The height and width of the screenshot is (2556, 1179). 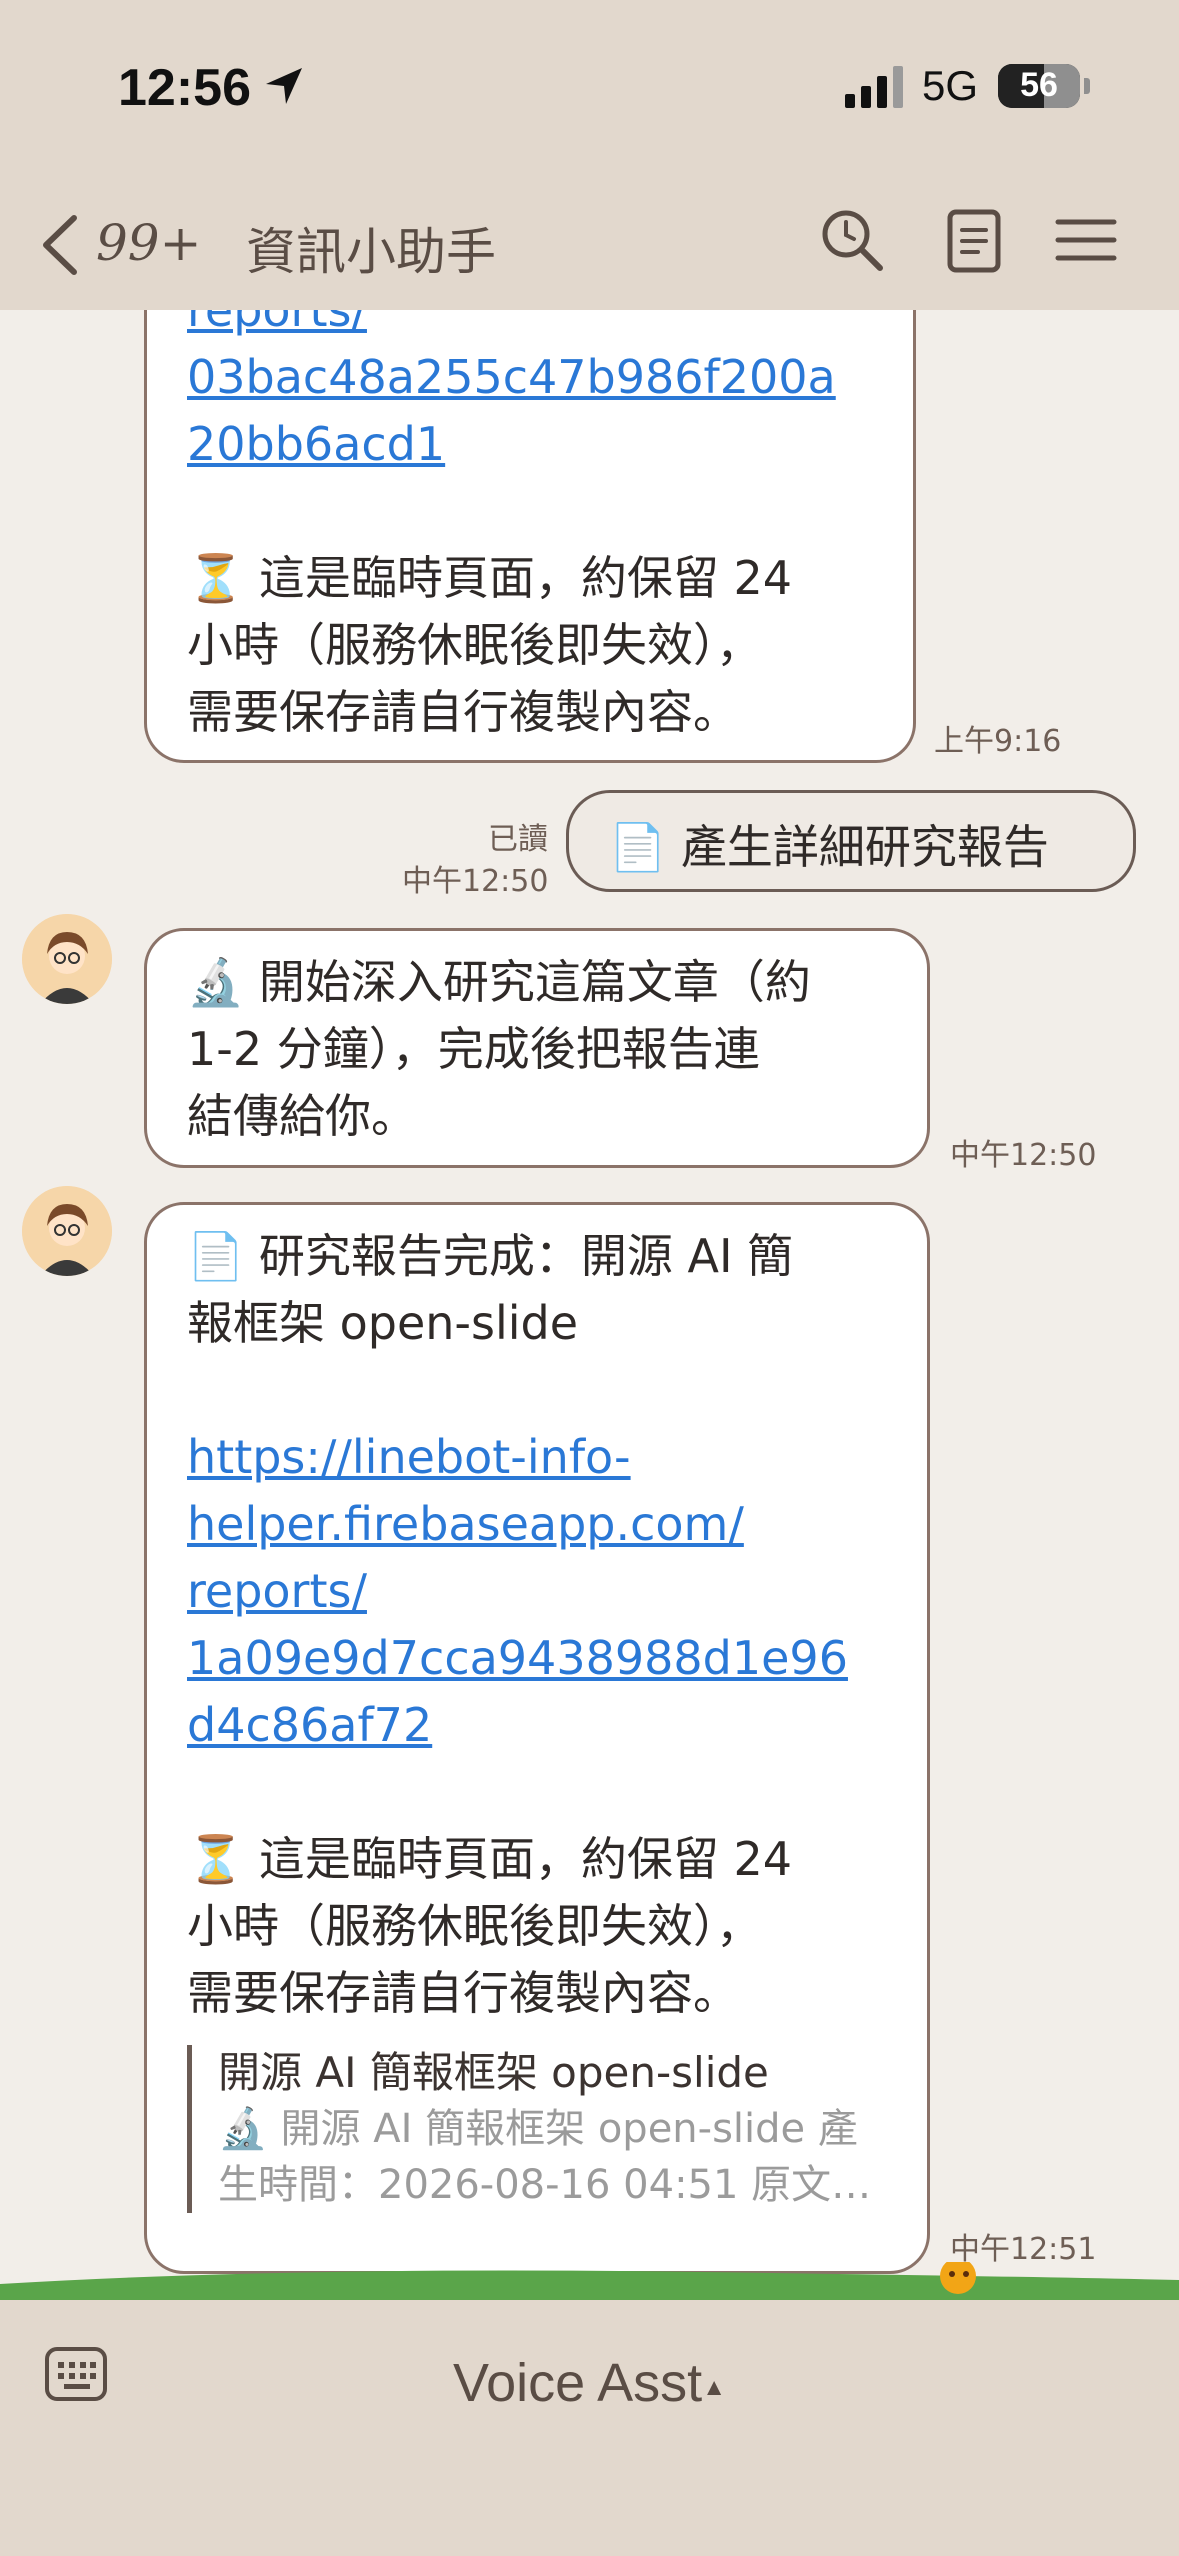 I want to click on menu-icon, so click(x=1086, y=240).